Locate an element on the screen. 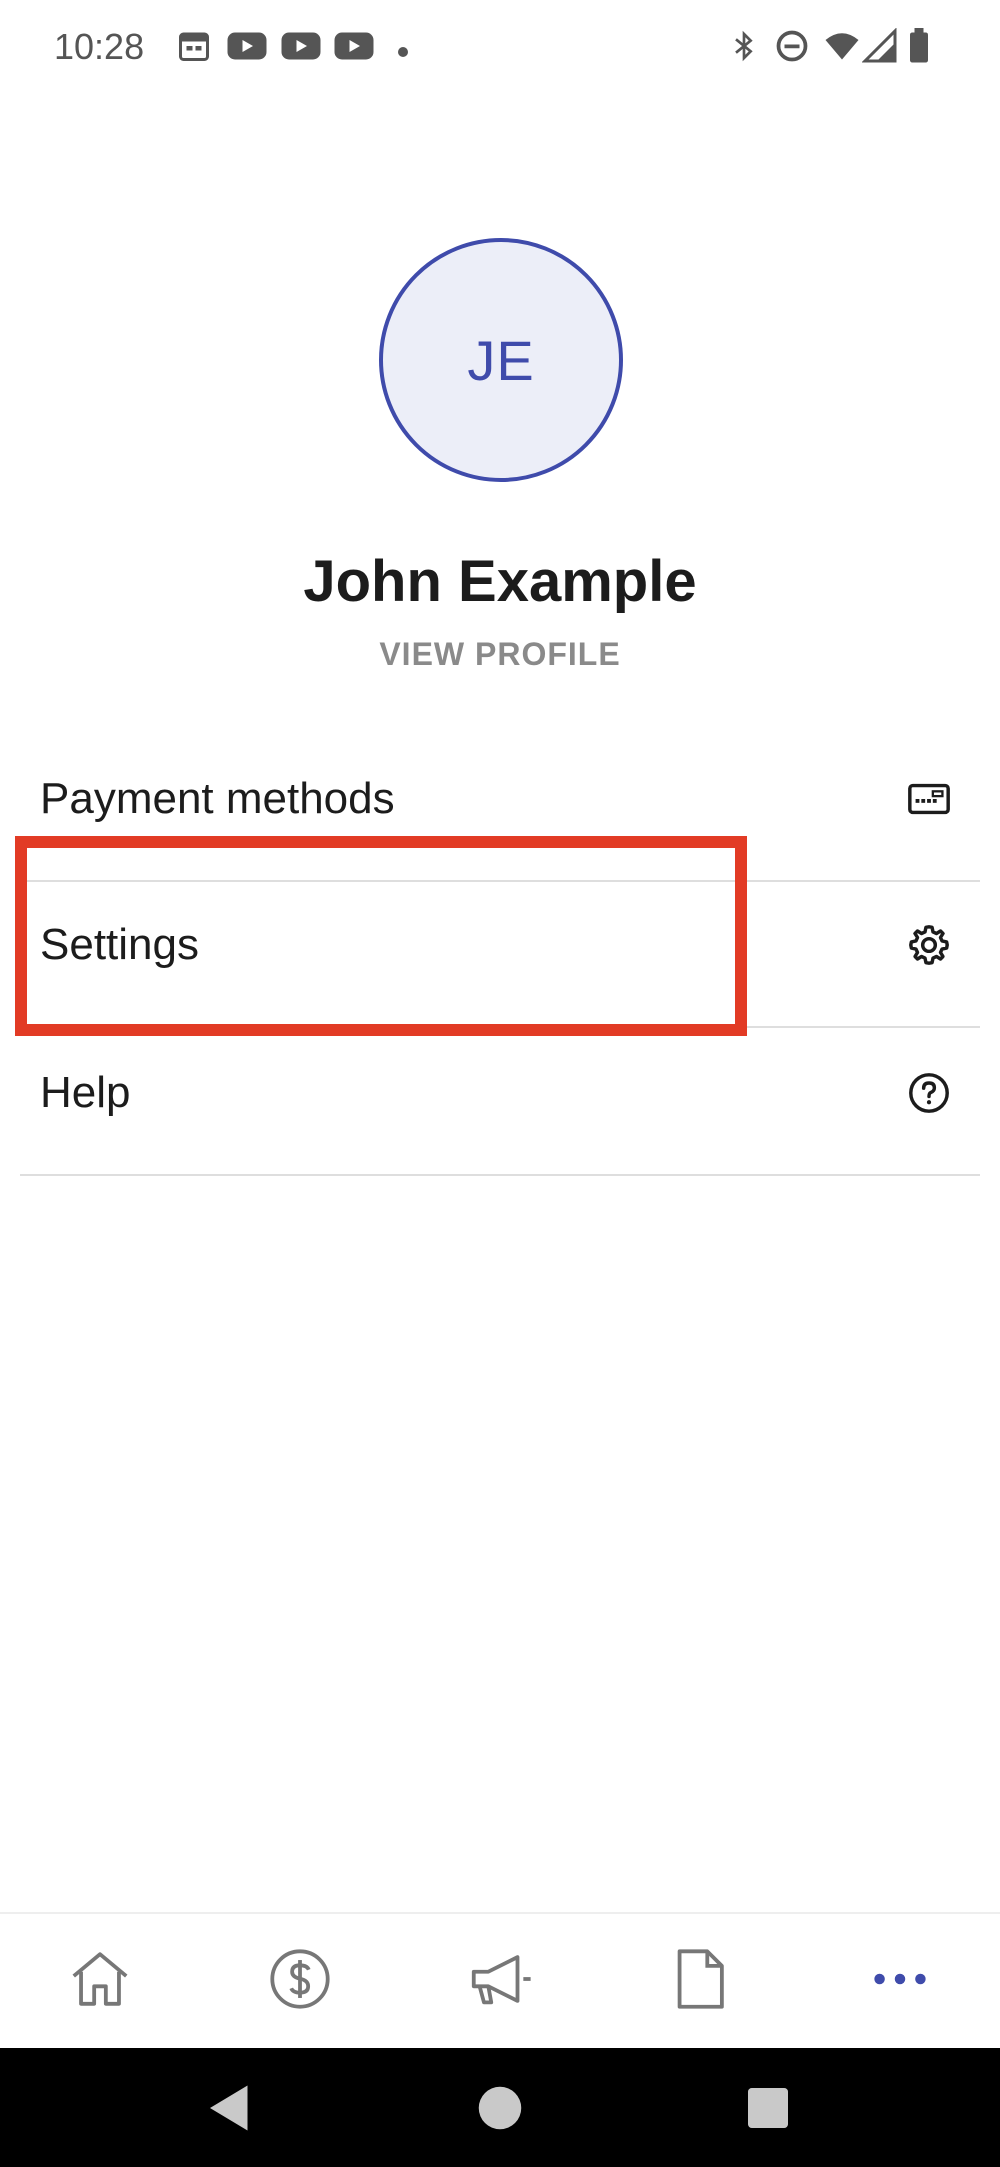 The width and height of the screenshot is (1000, 2167). menu-item-help: Help is located at coordinates (500, 1102).